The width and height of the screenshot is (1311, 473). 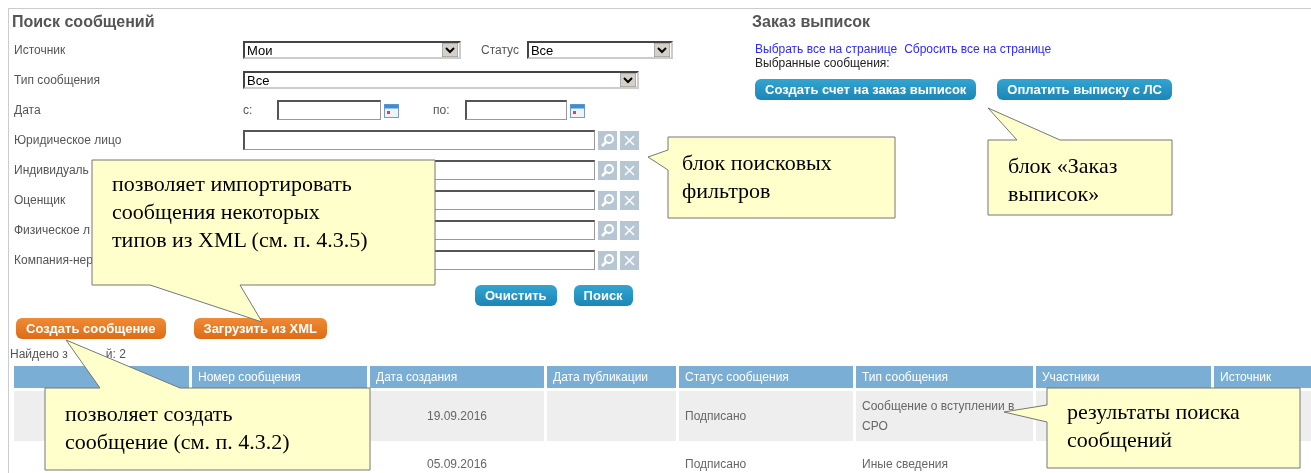 I want to click on field-label: Тип сообщения, so click(x=57, y=80).